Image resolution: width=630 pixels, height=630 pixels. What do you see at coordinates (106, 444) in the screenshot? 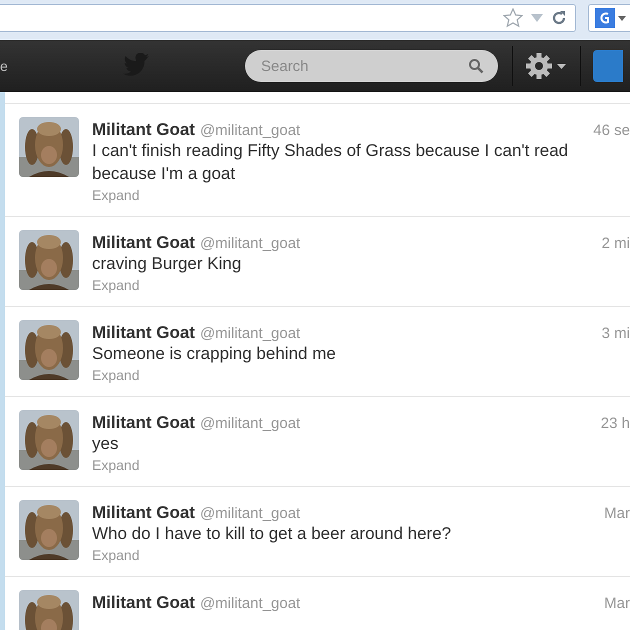
I see `tweet-text: yes` at bounding box center [106, 444].